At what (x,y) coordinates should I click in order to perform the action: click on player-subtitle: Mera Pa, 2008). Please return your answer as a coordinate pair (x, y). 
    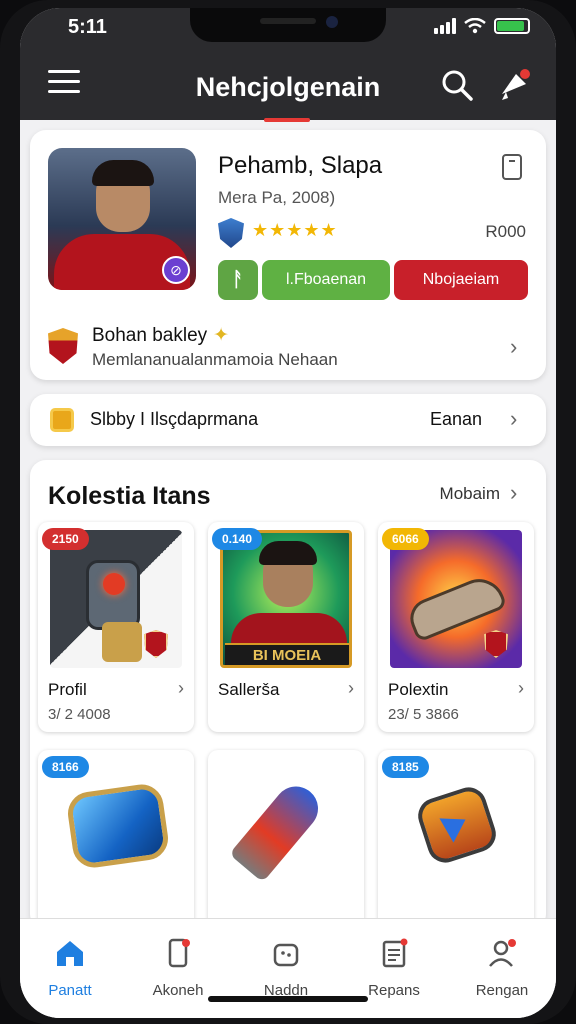
    Looking at the image, I should click on (277, 197).